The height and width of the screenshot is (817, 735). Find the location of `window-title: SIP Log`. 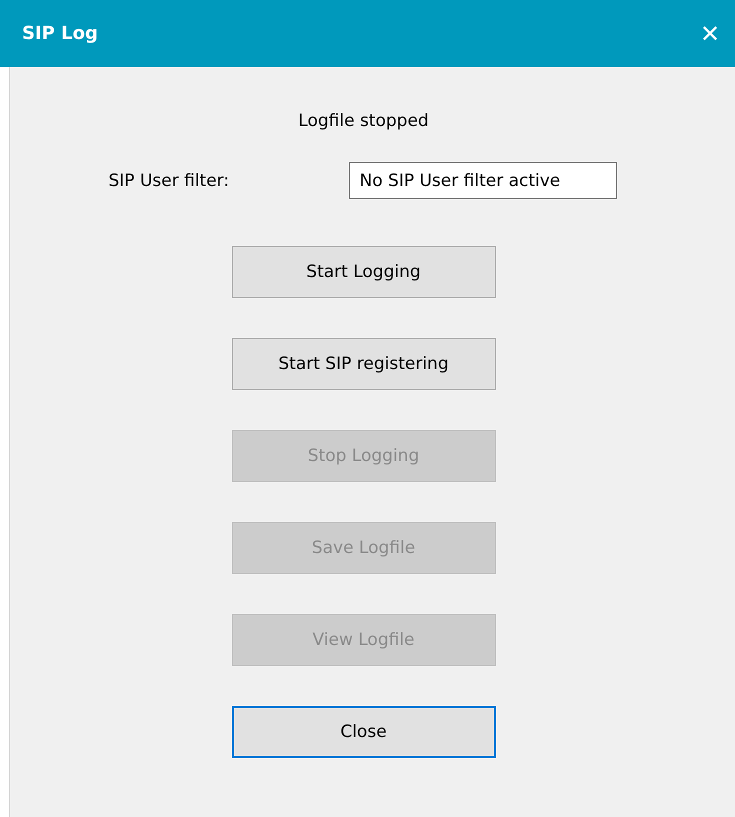

window-title: SIP Log is located at coordinates (60, 33).